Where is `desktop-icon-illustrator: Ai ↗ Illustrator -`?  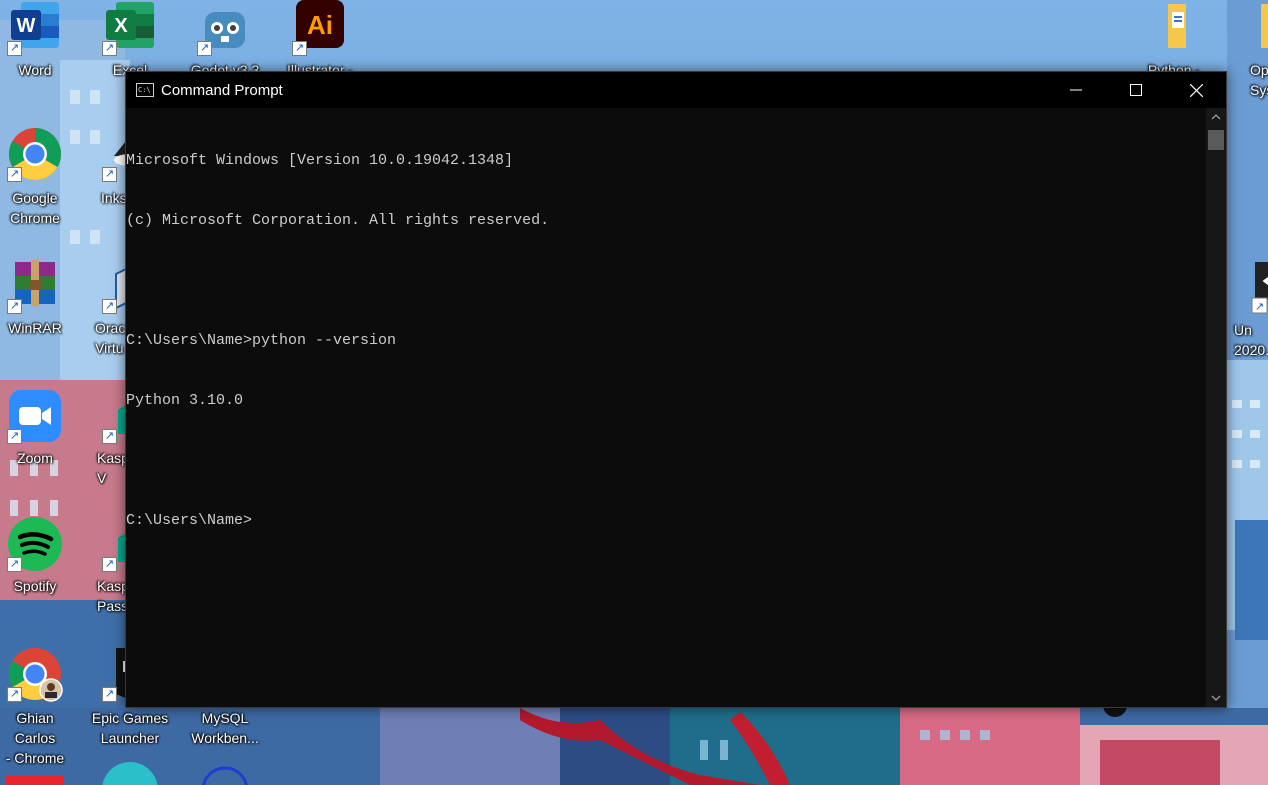
desktop-icon-illustrator: Ai ↗ Illustrator - is located at coordinates (320, 40).